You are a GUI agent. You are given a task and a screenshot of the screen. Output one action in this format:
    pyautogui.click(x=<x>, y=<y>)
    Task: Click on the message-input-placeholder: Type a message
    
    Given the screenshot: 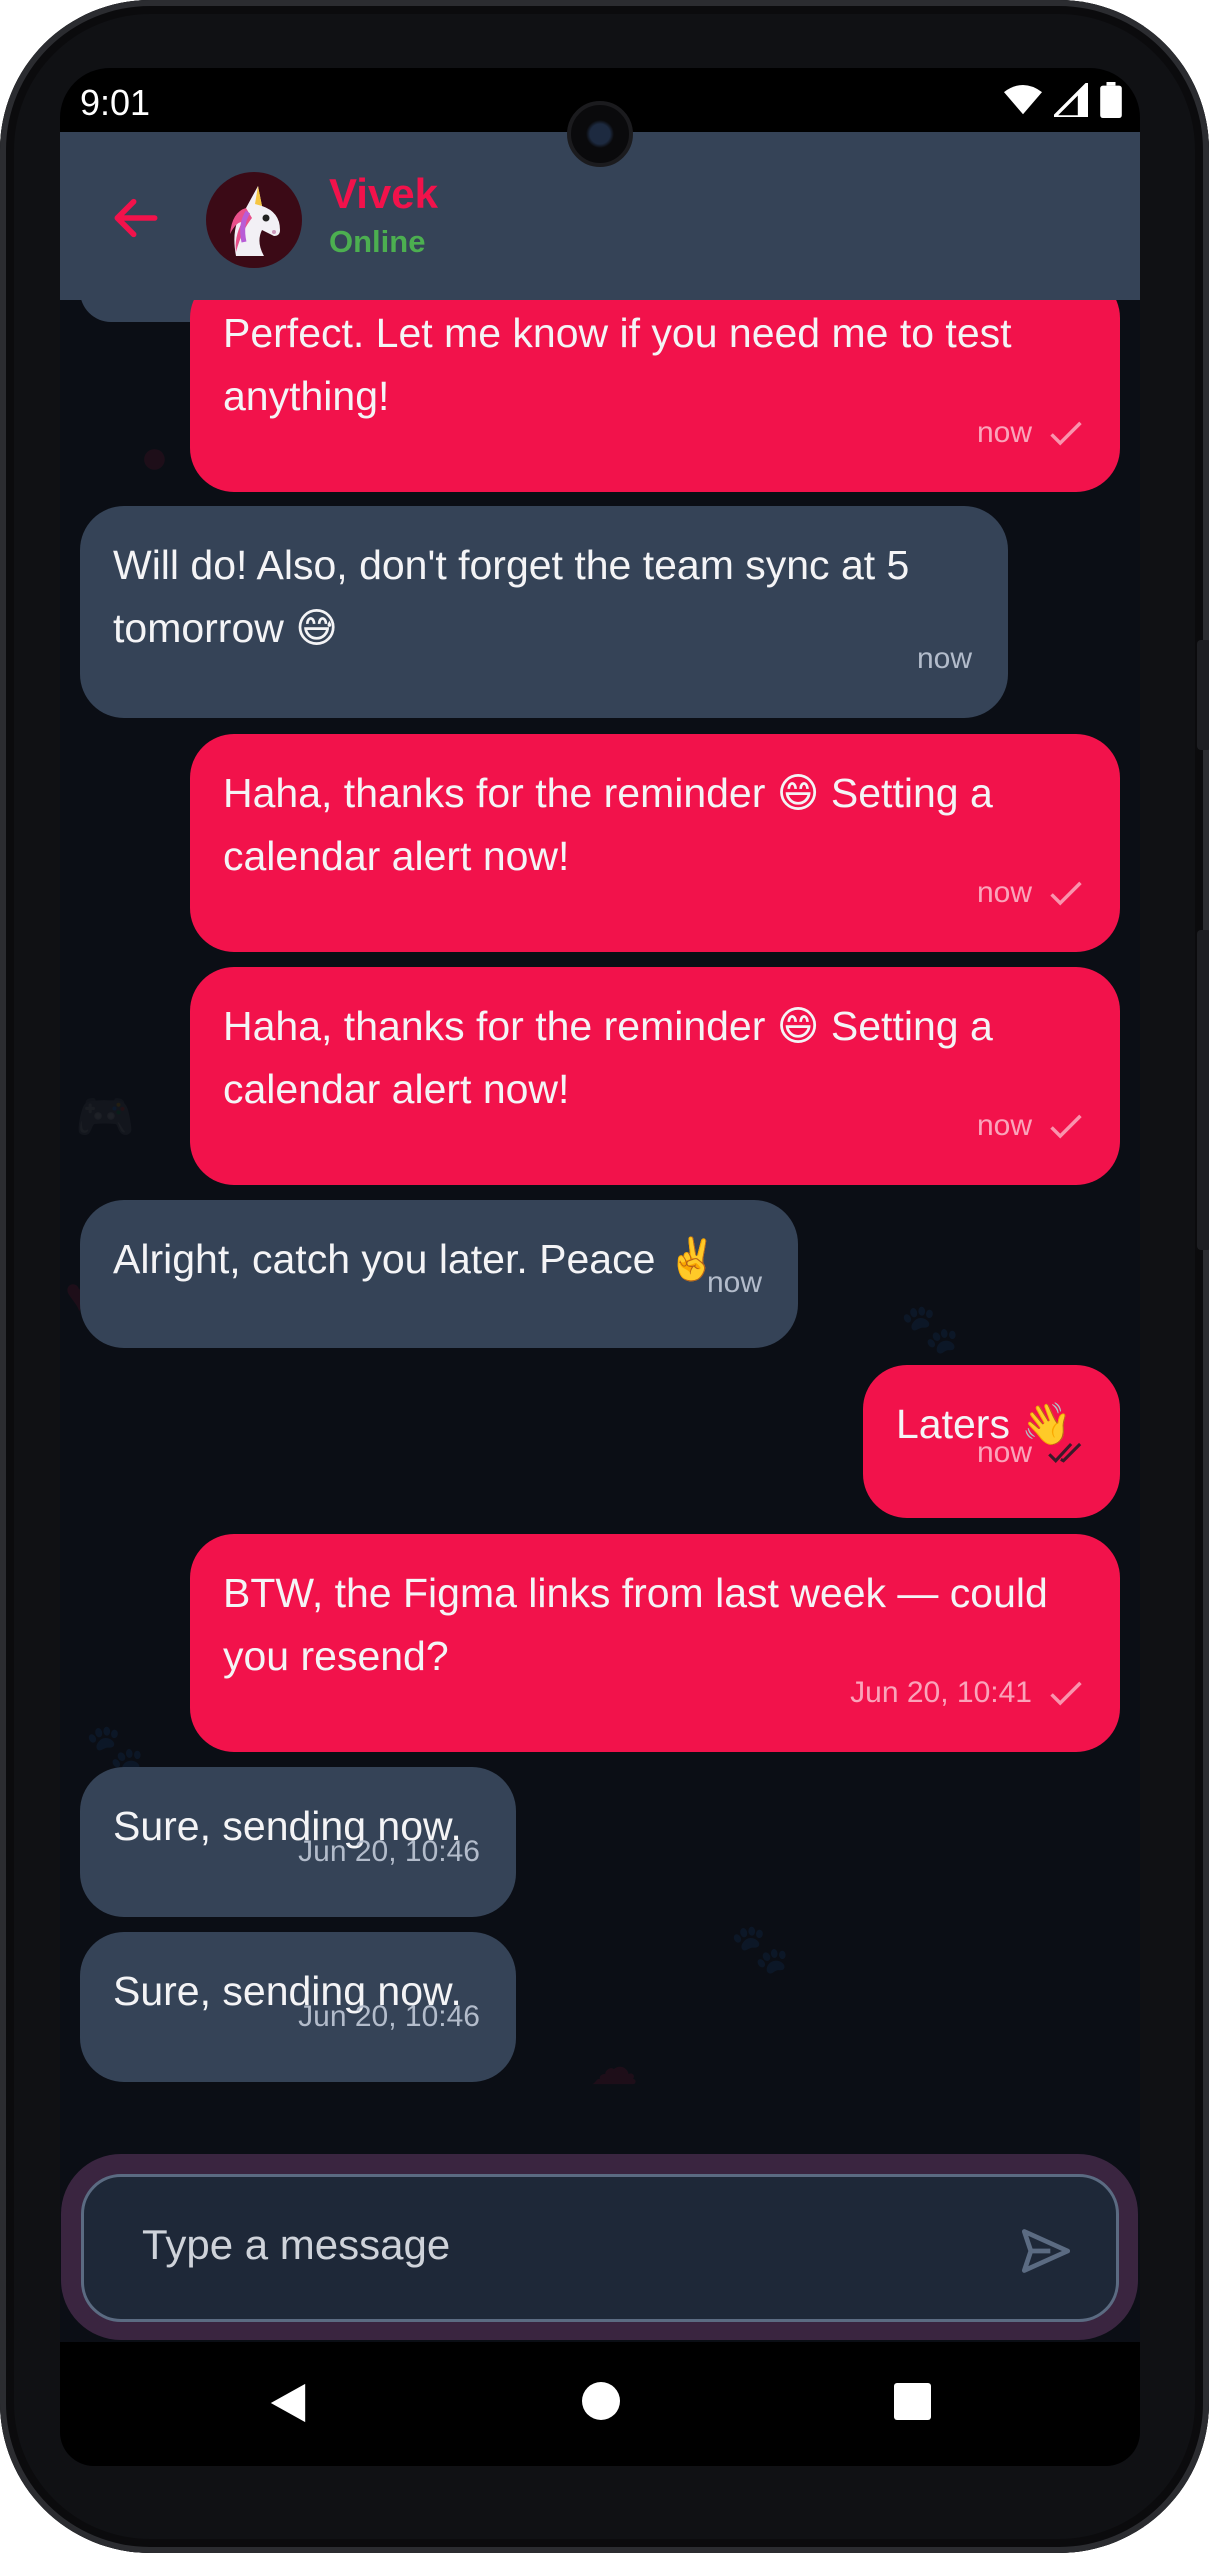 What is the action you would take?
    pyautogui.click(x=296, y=2244)
    